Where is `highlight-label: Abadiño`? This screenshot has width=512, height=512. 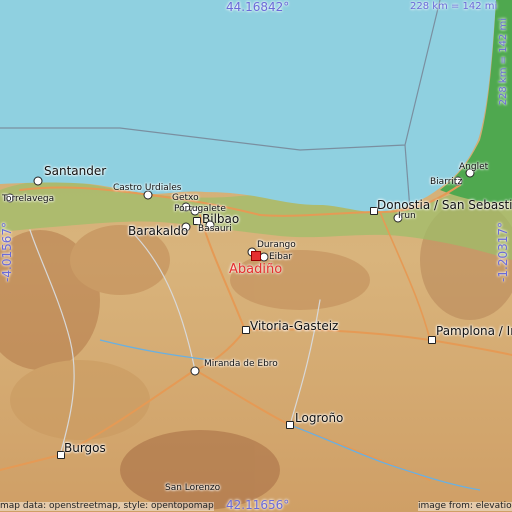 highlight-label: Abadiño is located at coordinates (255, 269).